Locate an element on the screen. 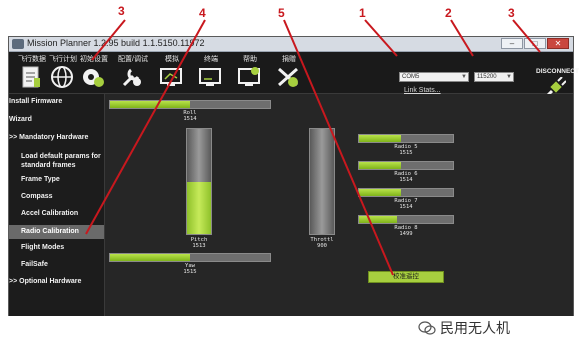 The image size is (580, 360). sidebar-item-optional-hardware: >> Optional Hardware is located at coordinates (56, 281).